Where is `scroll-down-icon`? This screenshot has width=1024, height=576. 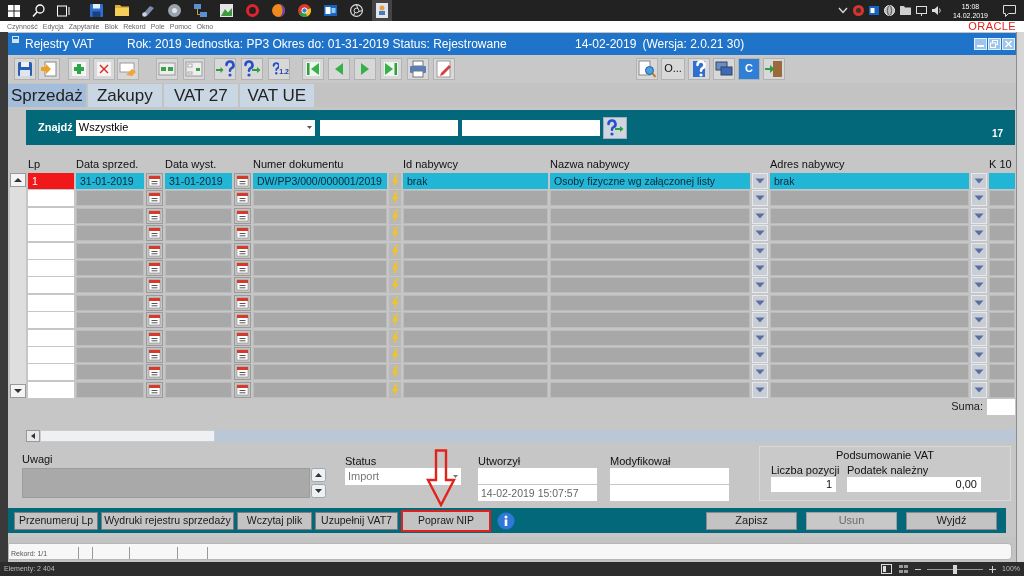
scroll-down-icon is located at coordinates (318, 491).